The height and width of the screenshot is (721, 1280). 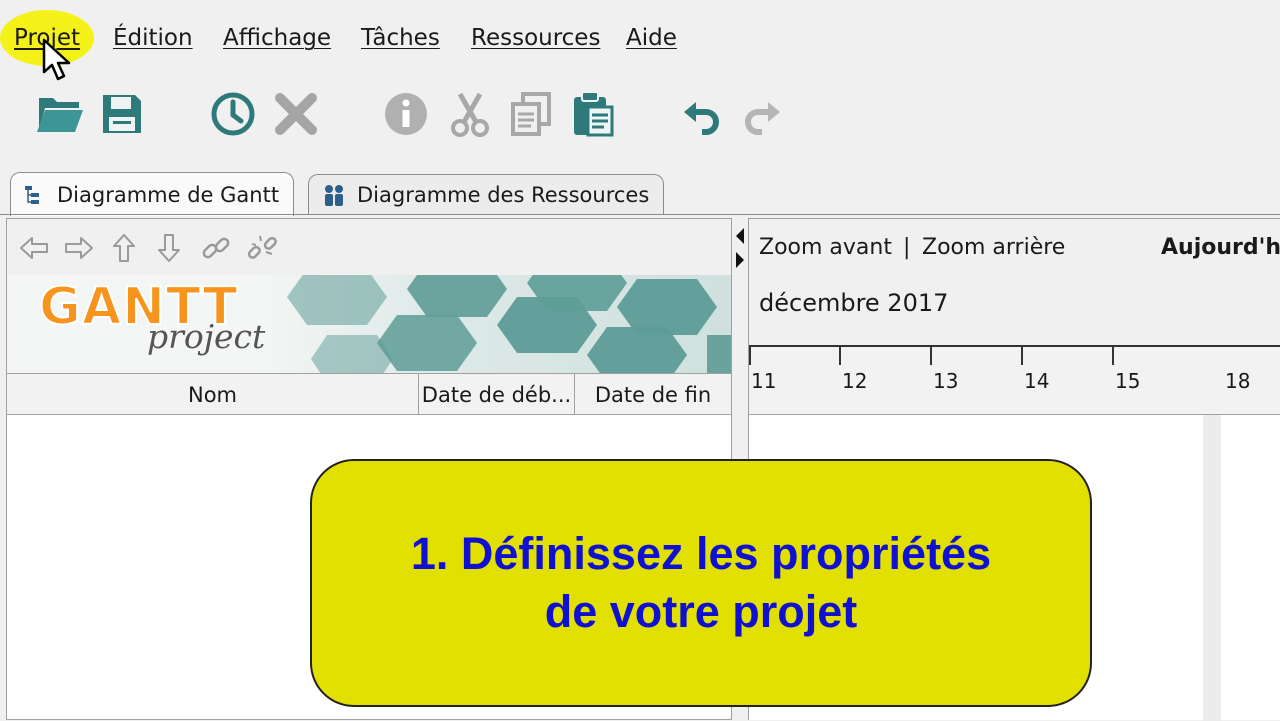 What do you see at coordinates (262, 248) in the screenshot?
I see `unlink-icon` at bounding box center [262, 248].